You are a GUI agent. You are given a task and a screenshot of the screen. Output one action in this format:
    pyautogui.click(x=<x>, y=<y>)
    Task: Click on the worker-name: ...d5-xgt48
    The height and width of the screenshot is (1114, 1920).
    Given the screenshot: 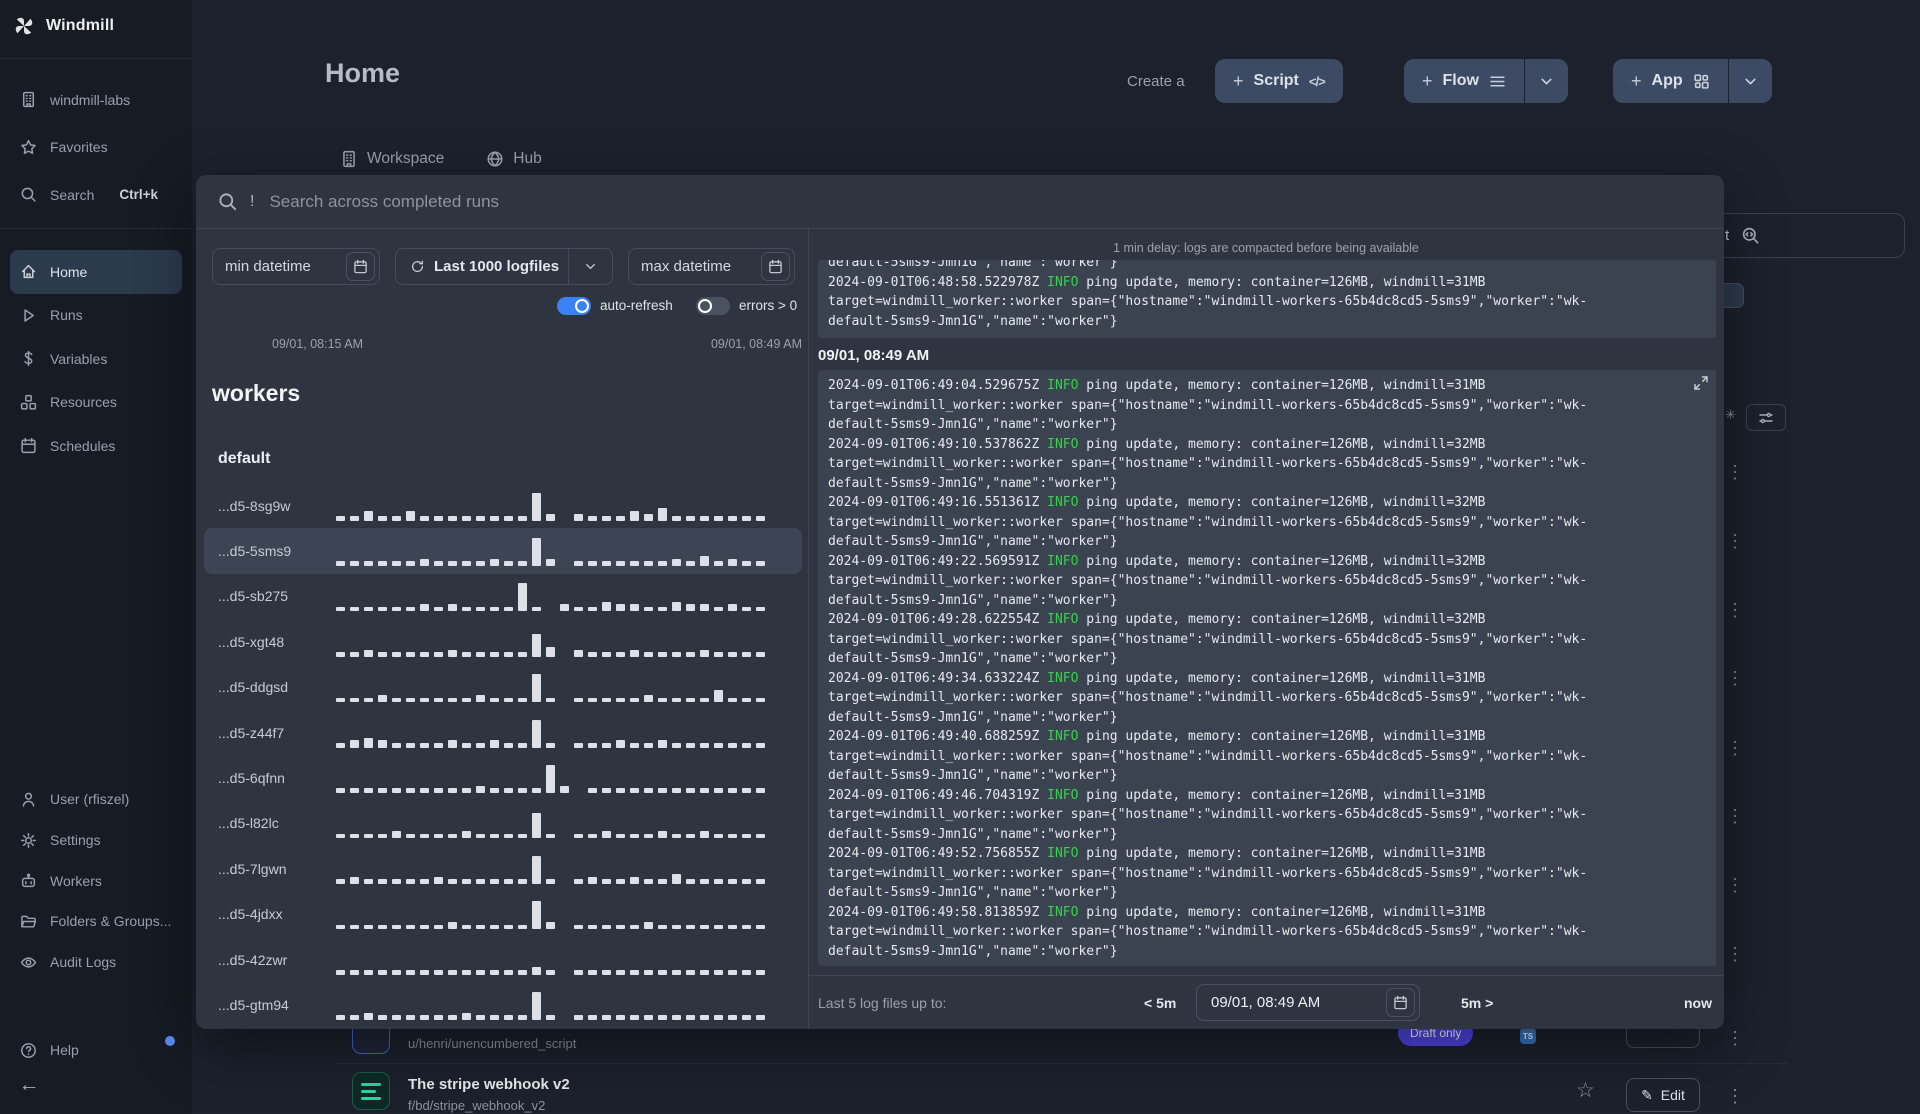 What is the action you would take?
    pyautogui.click(x=251, y=641)
    